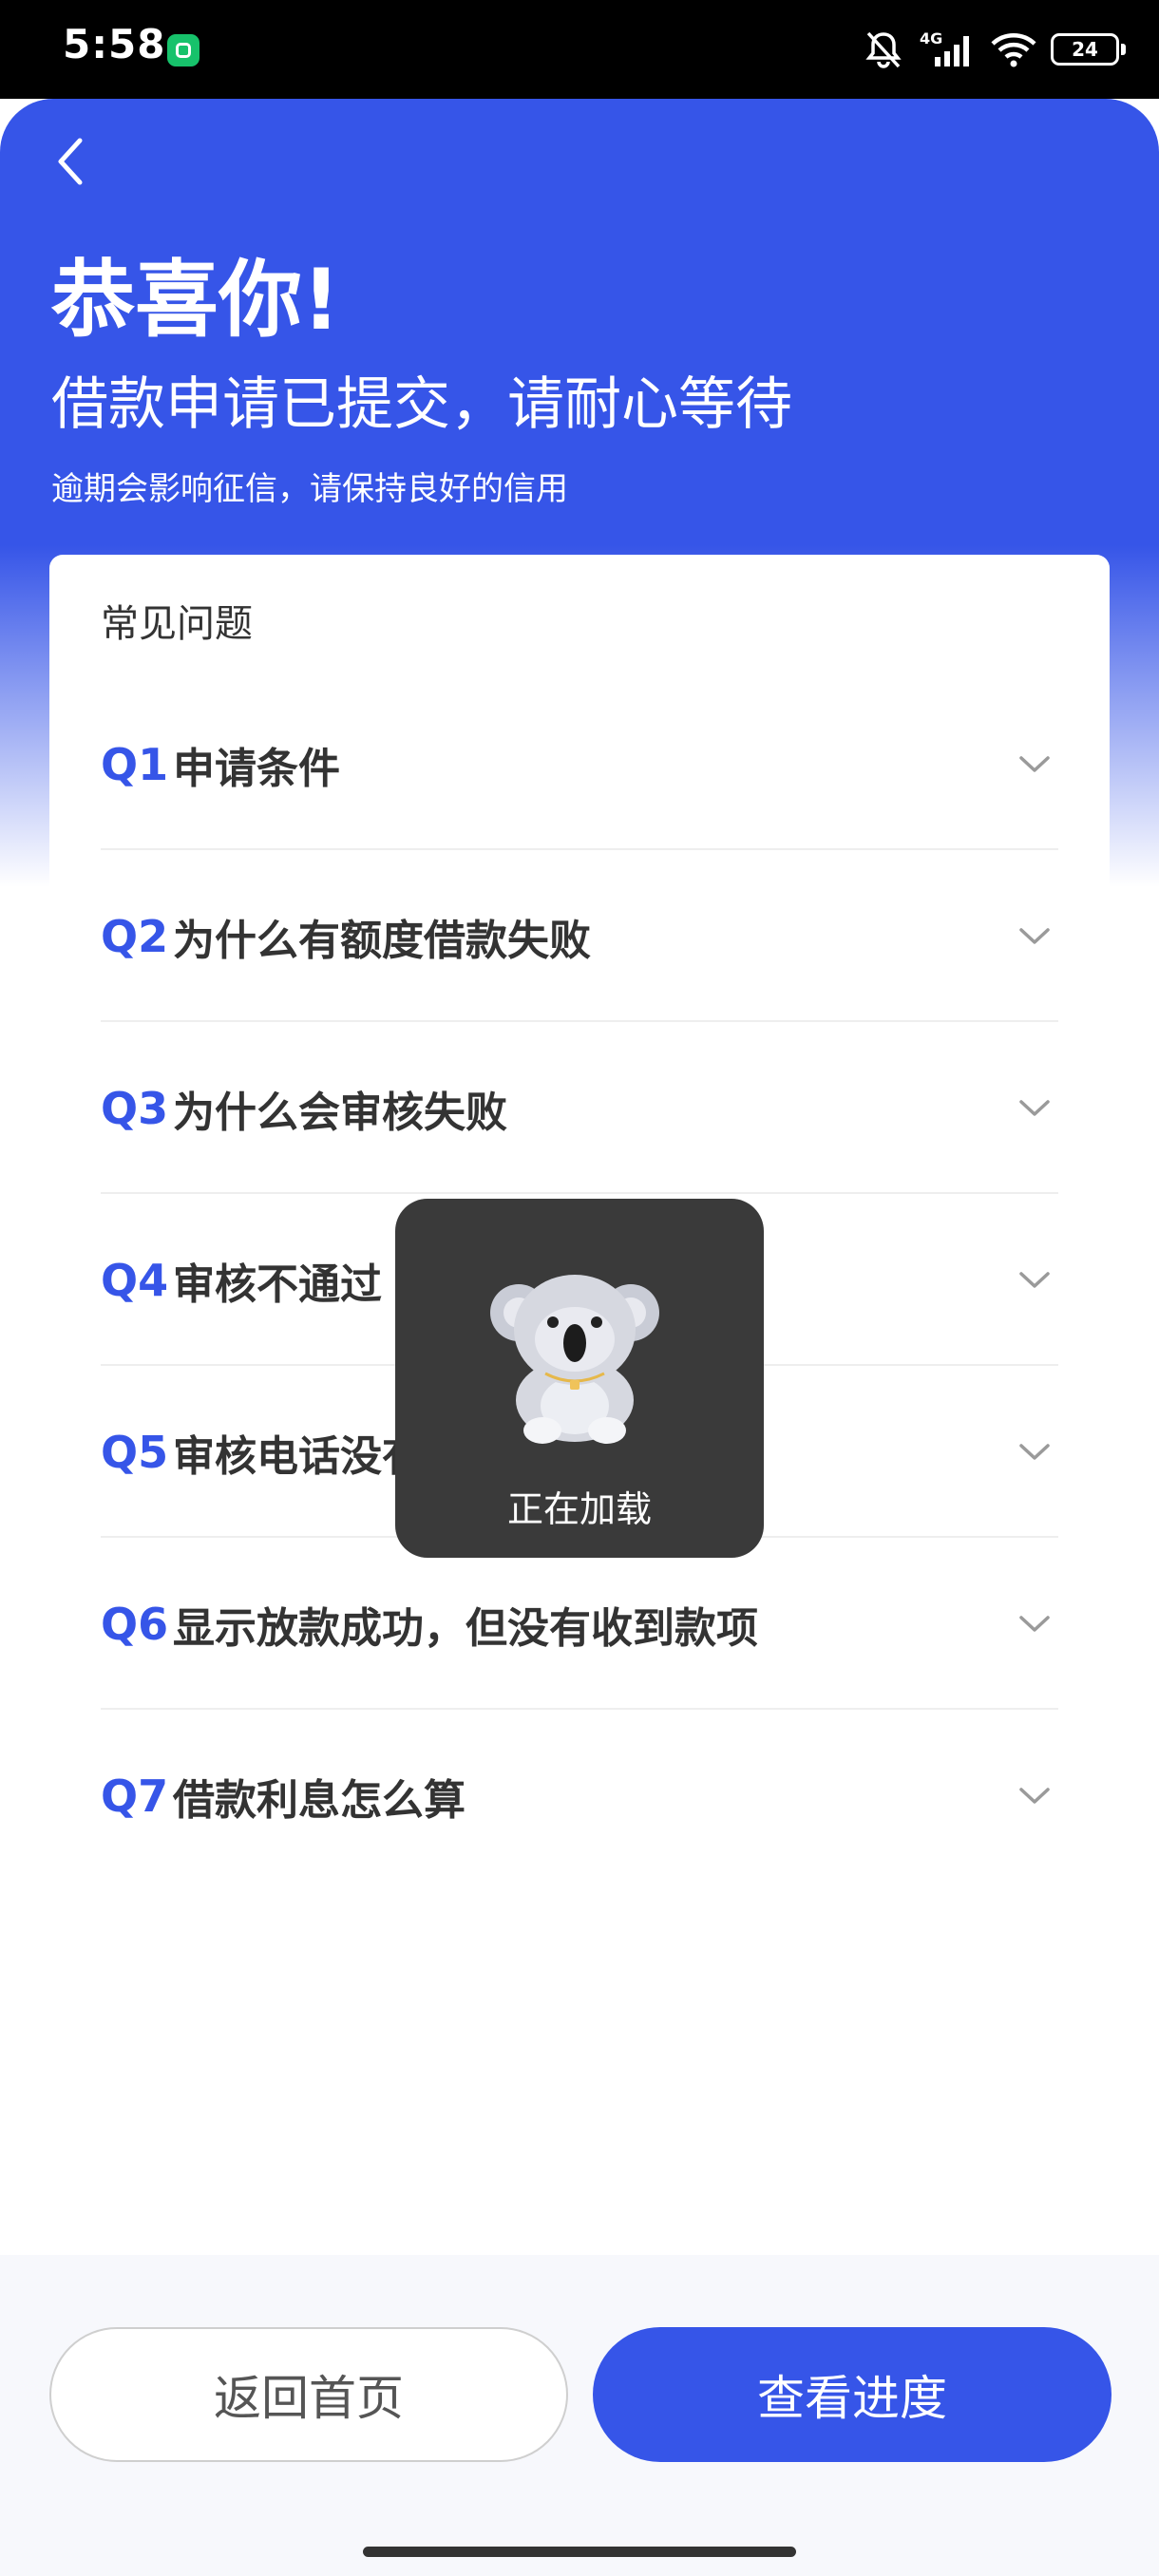 The height and width of the screenshot is (2576, 1159). Describe the element at coordinates (135, 1796) in the screenshot. I see `faq-number: Q7` at that location.